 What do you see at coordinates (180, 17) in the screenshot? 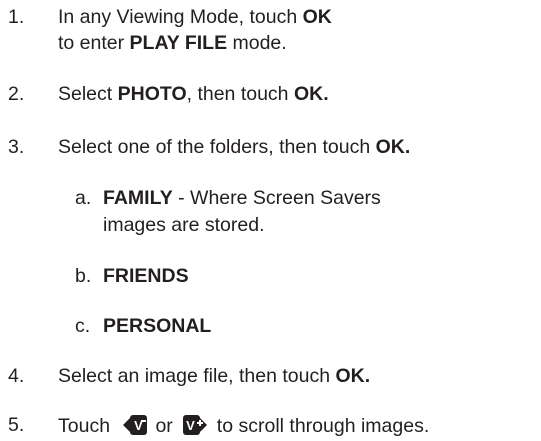
I see `step-text: In any Viewing Mode, touch` at bounding box center [180, 17].